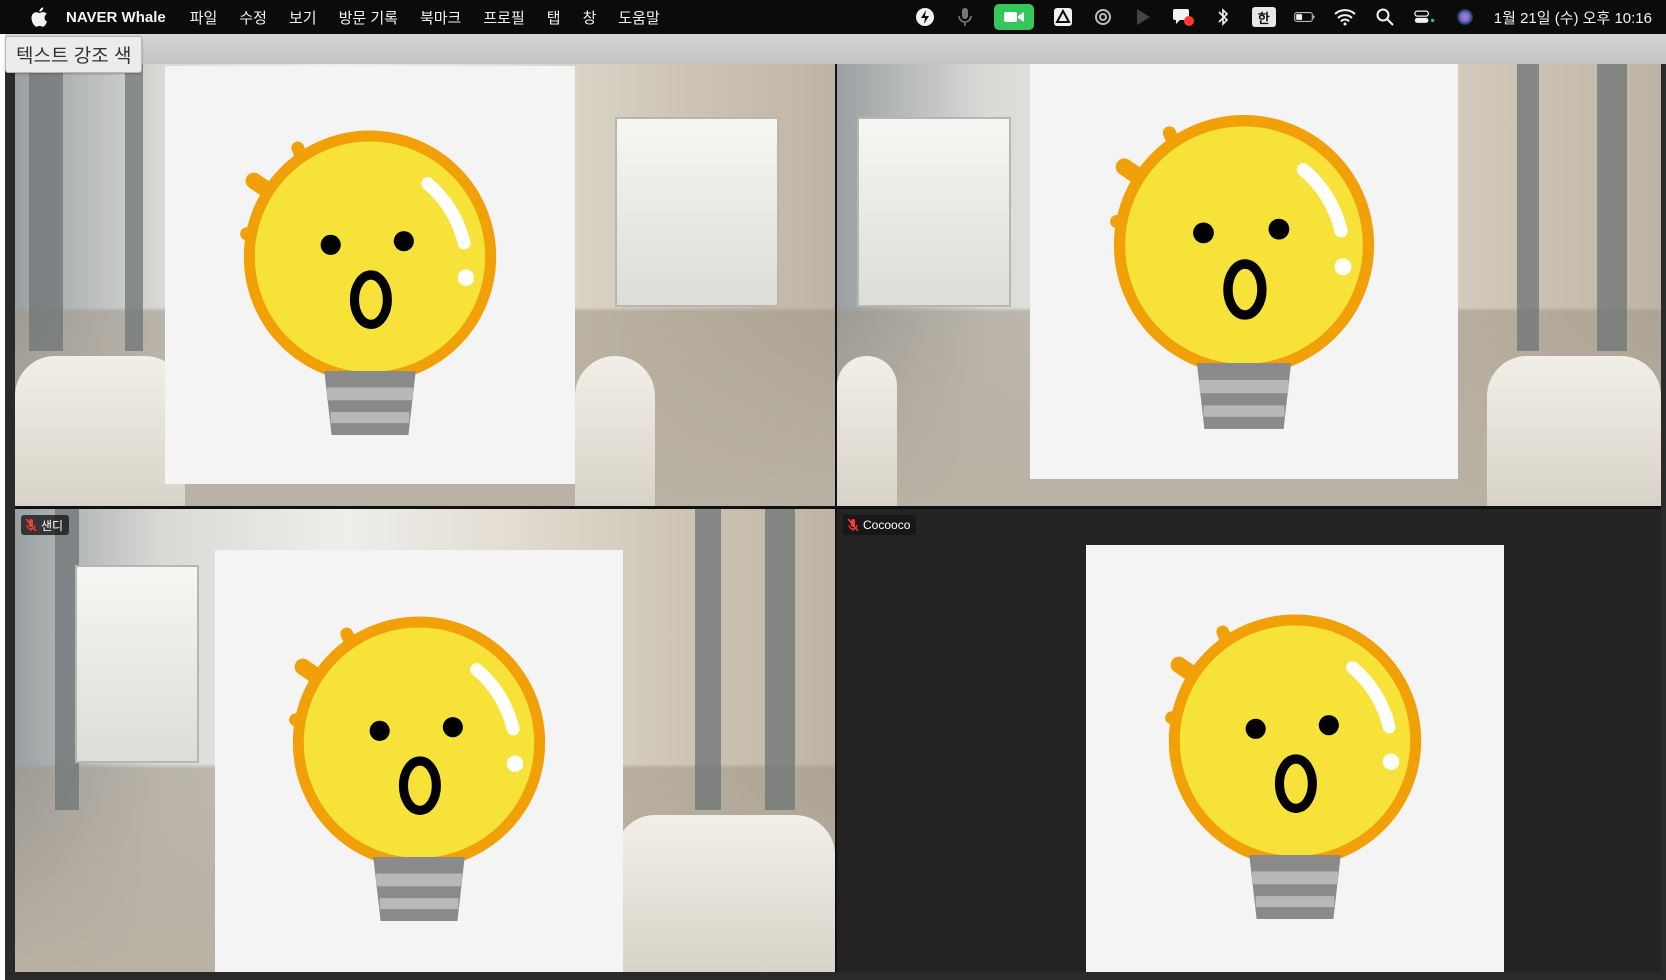 The height and width of the screenshot is (980, 1666). What do you see at coordinates (638, 17) in the screenshot?
I see `menu-help: 도움말` at bounding box center [638, 17].